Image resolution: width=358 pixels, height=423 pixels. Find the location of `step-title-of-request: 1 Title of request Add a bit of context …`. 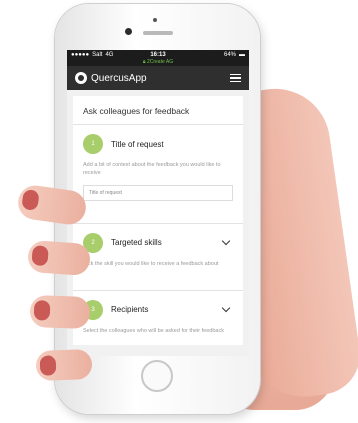

step-title-of-request: 1 Title of request Add a bit of context … is located at coordinates (158, 174).